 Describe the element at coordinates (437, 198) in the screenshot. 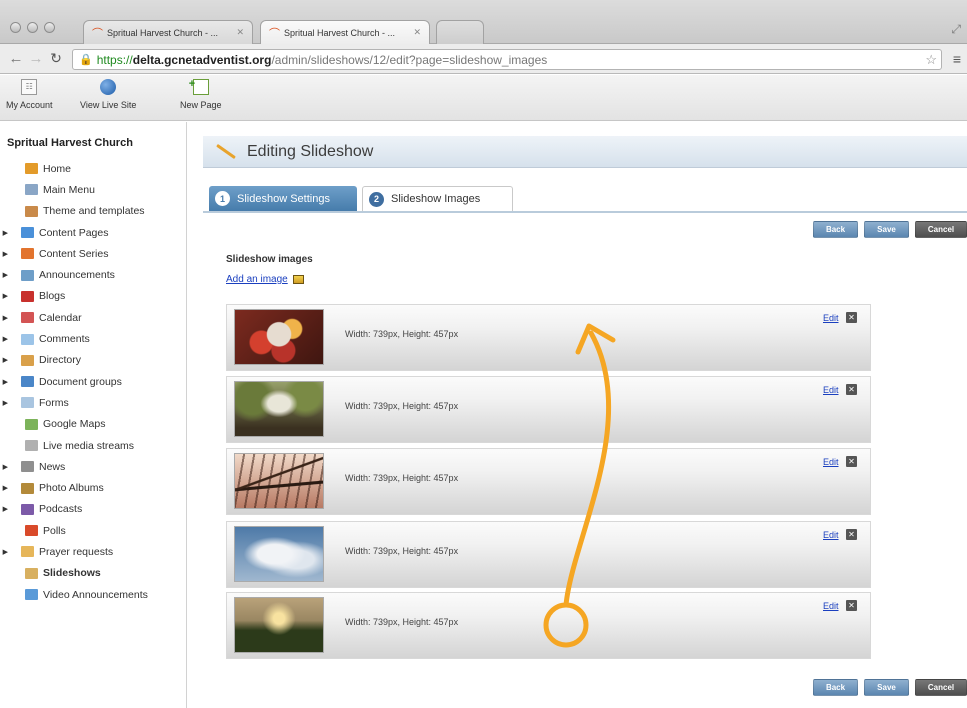

I see `tab-slideshow-images: 2 Slideshow Images` at that location.